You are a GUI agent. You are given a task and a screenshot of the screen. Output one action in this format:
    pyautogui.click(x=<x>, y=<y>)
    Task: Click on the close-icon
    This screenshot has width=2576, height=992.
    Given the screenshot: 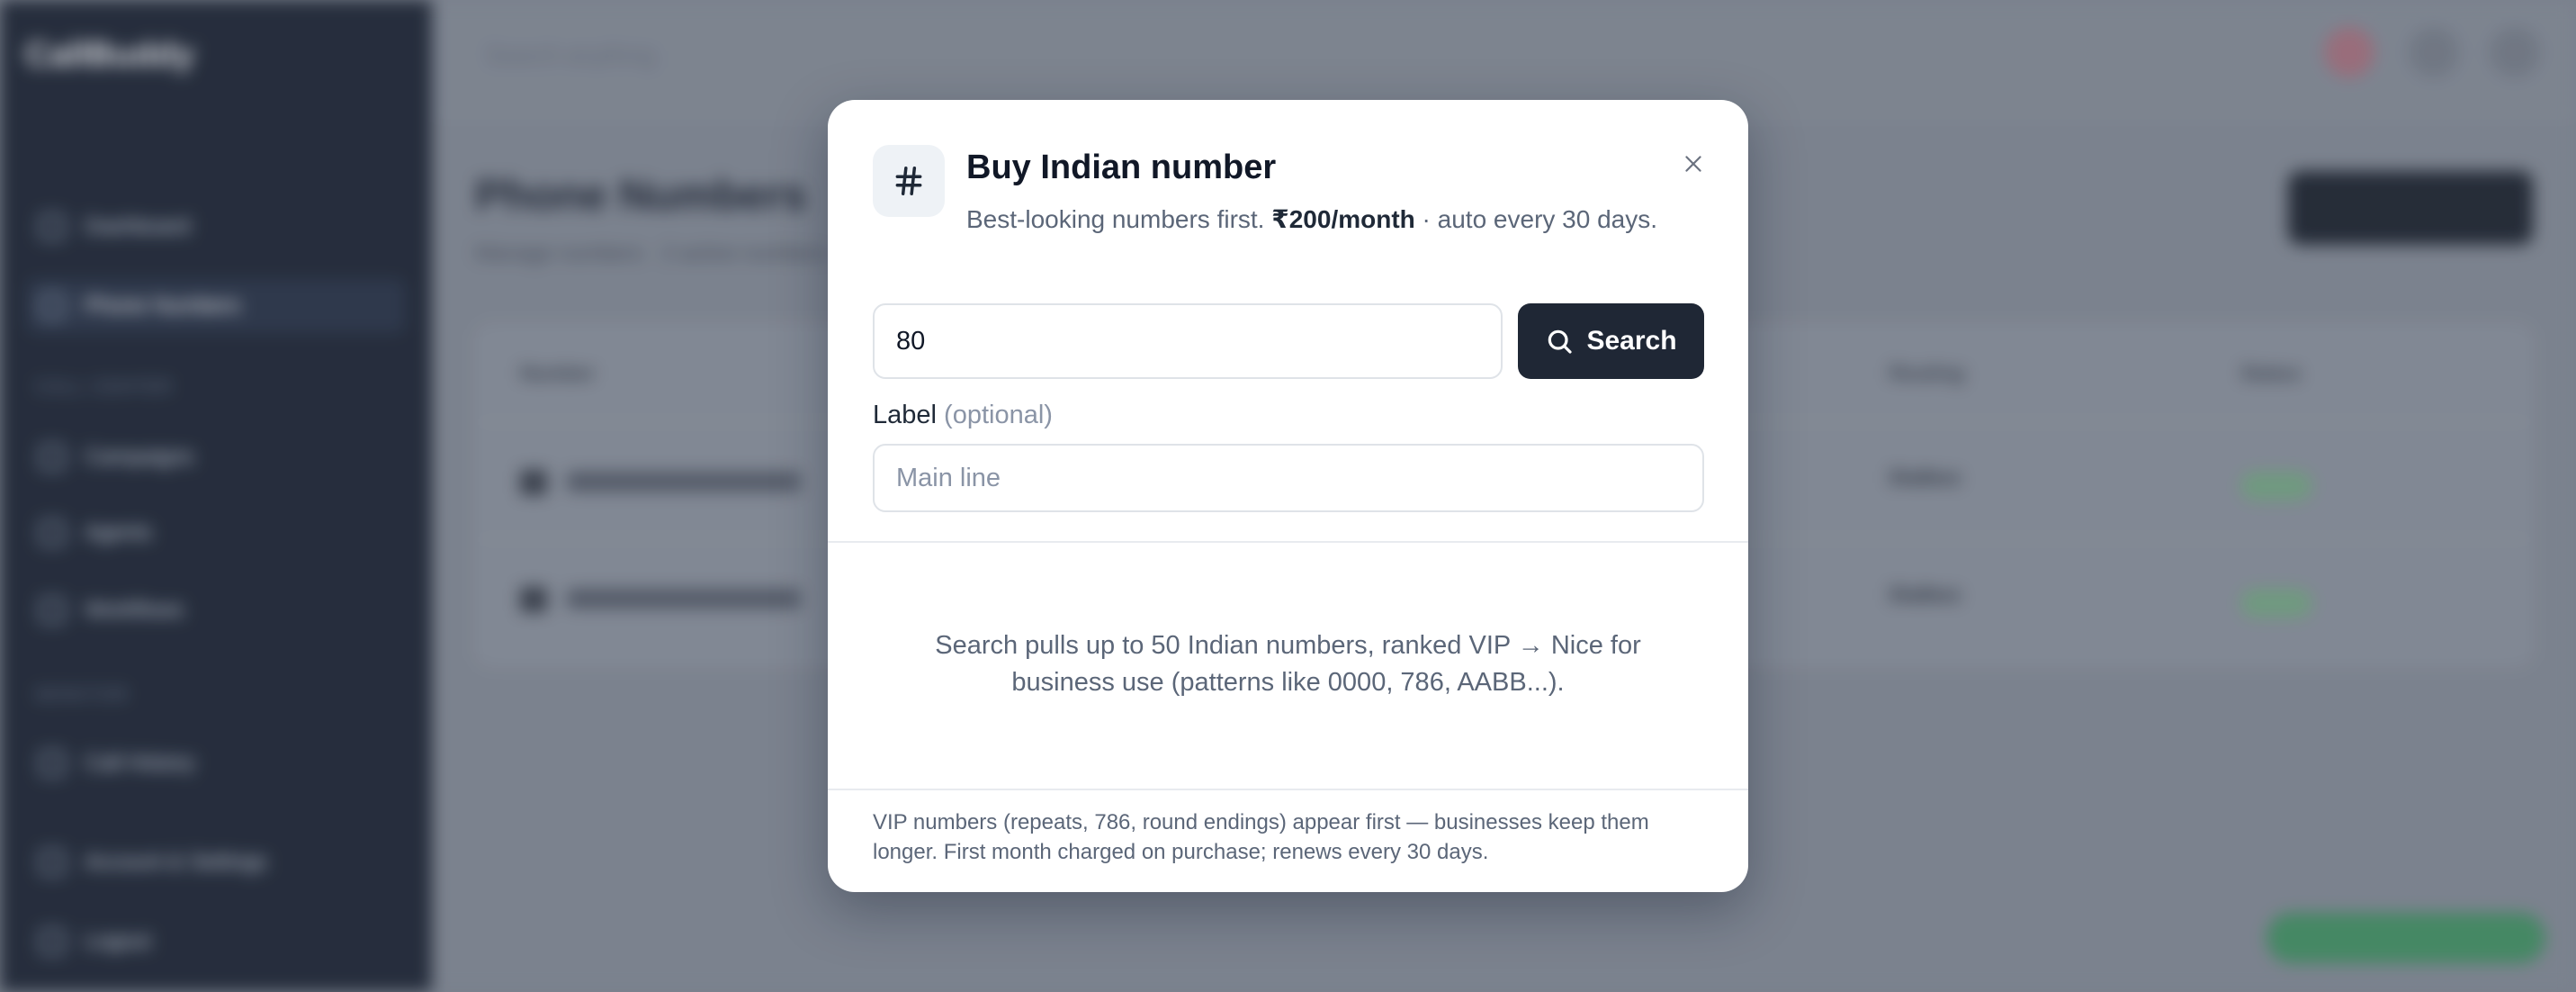 What is the action you would take?
    pyautogui.click(x=1693, y=164)
    